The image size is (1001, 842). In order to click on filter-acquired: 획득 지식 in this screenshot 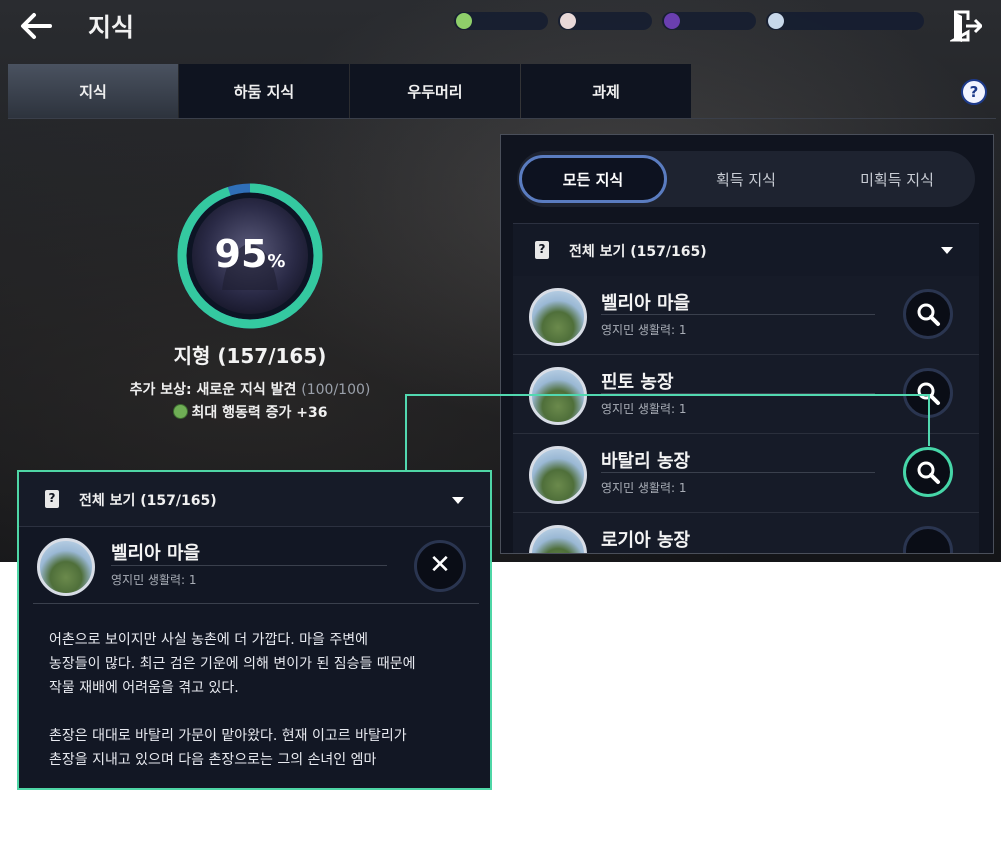, I will do `click(746, 179)`.